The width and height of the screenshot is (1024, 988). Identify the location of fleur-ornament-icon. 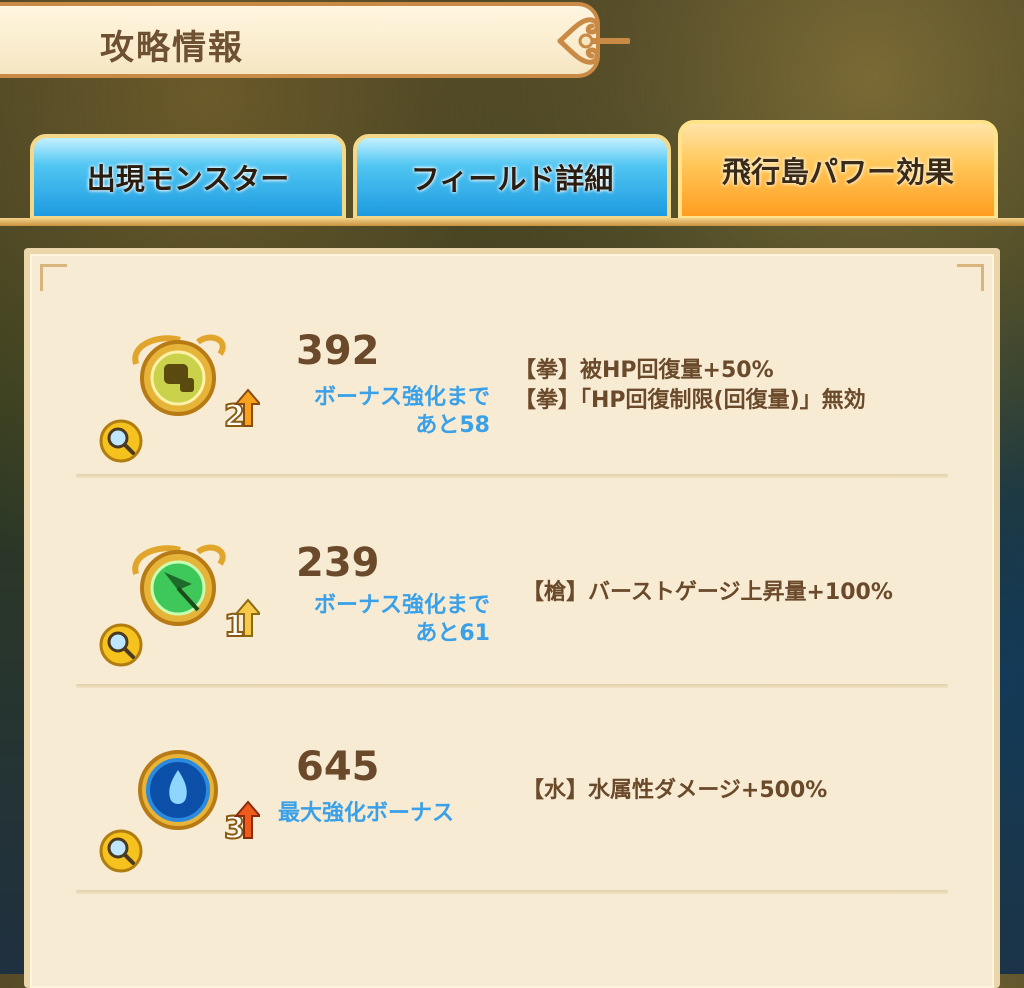
(593, 41).